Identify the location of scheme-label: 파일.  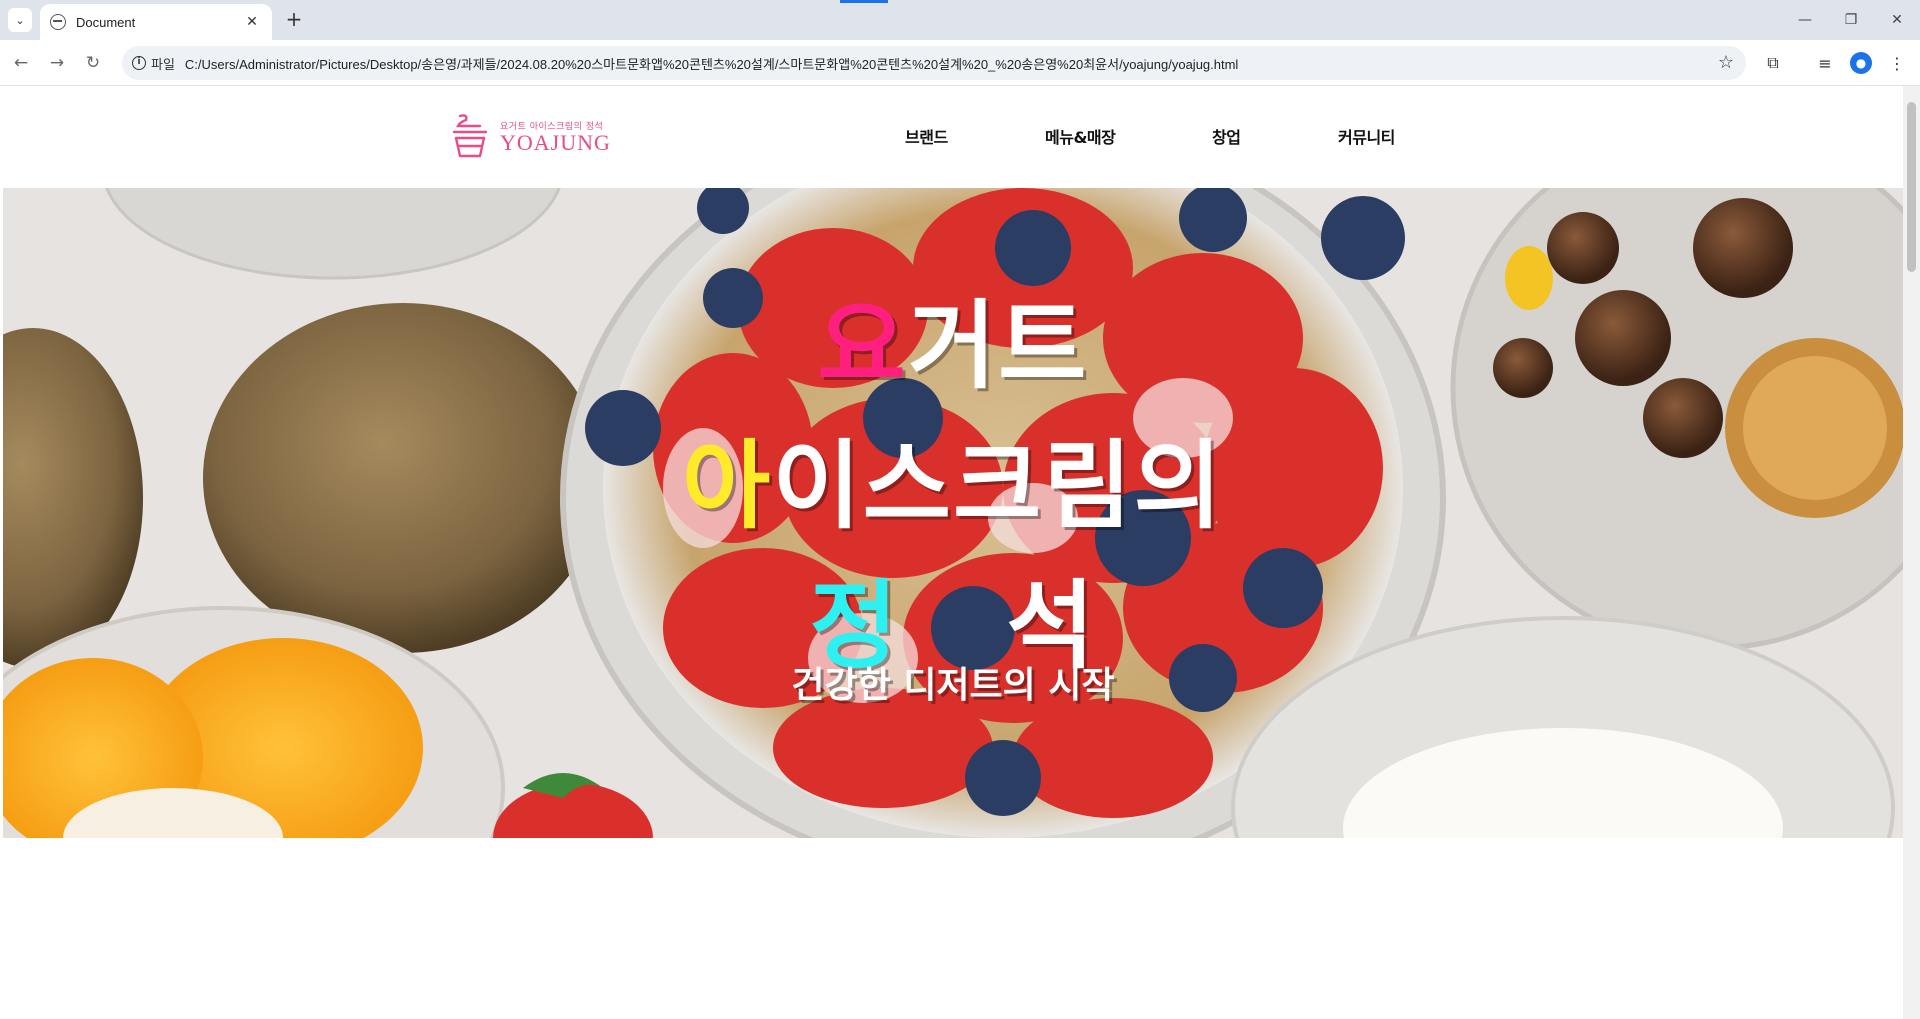
(163, 65).